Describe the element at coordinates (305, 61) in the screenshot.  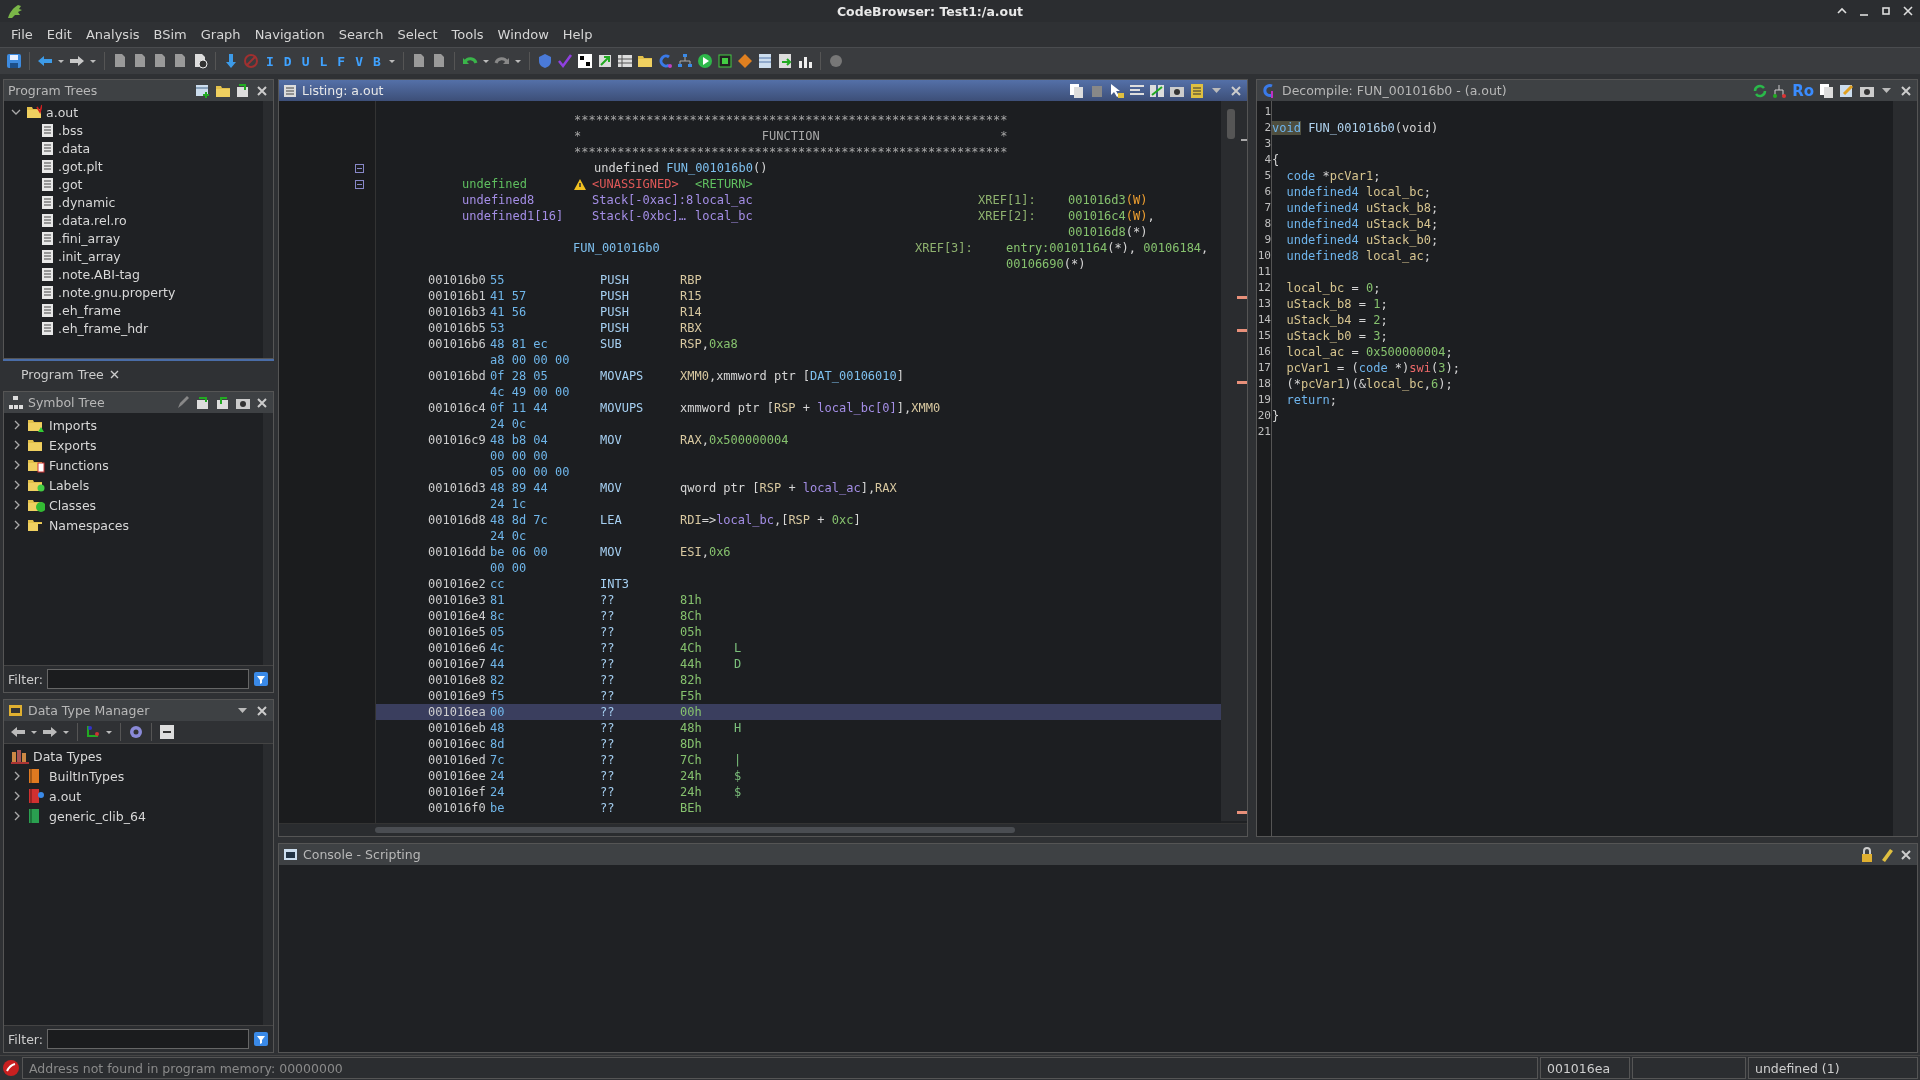
I see `toolbar-button: U` at that location.